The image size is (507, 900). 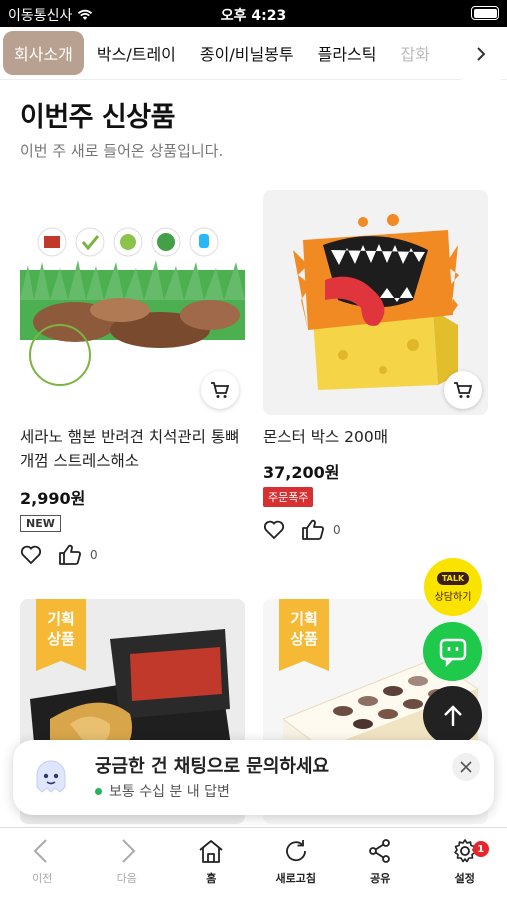 What do you see at coordinates (253, 777) in the screenshot?
I see `chat-inquiry-banner: 궁금한 건 채팅으로 문의하세요 보통 수십 분 내 답변` at bounding box center [253, 777].